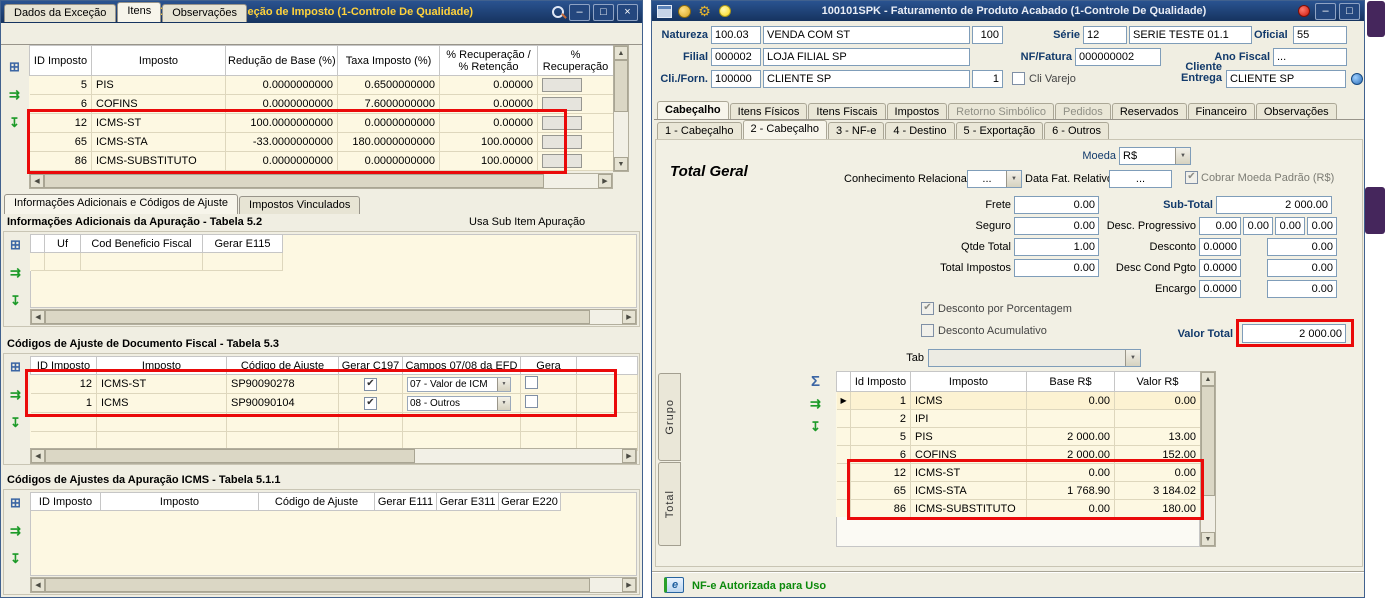 Image resolution: width=1386 pixels, height=598 pixels. I want to click on campos-efd-select: 07 - Valor de ICM ▼, so click(459, 384).